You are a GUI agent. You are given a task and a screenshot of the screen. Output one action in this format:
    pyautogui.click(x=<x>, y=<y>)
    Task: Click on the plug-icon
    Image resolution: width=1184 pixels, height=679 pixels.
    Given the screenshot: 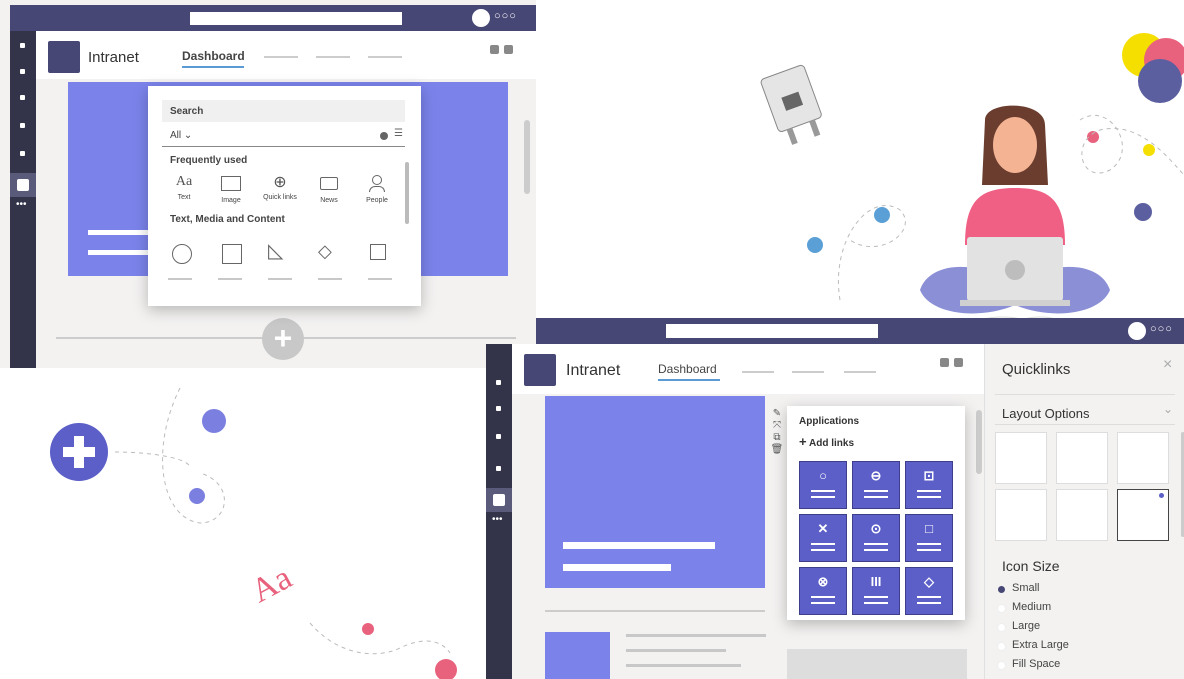 What is the action you would take?
    pyautogui.click(x=791, y=104)
    